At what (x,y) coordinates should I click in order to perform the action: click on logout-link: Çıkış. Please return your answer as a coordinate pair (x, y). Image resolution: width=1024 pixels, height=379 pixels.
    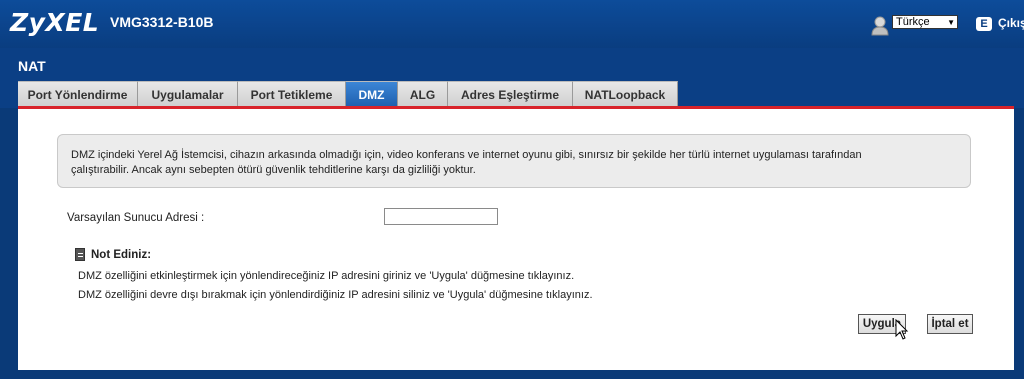
    Looking at the image, I should click on (1011, 23).